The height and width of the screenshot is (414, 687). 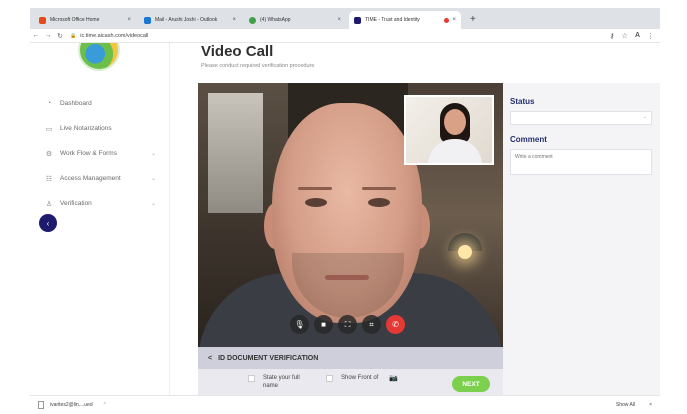 I want to click on video-background-window, so click(x=235, y=153).